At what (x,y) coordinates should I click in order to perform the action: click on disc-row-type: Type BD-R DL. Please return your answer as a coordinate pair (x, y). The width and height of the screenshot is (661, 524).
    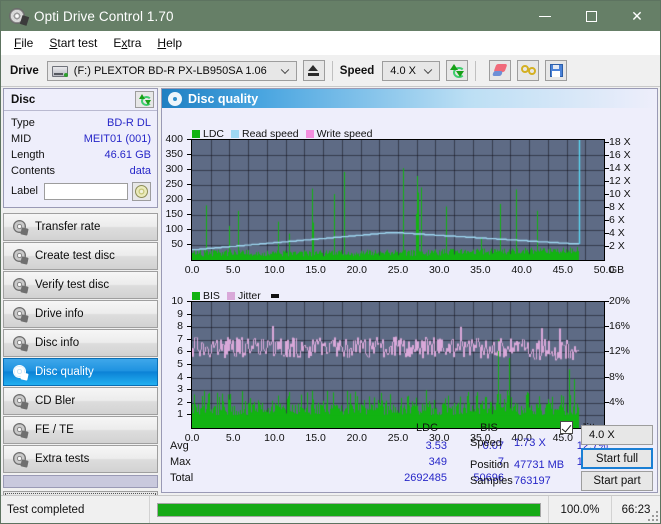
    Looking at the image, I should click on (81, 123).